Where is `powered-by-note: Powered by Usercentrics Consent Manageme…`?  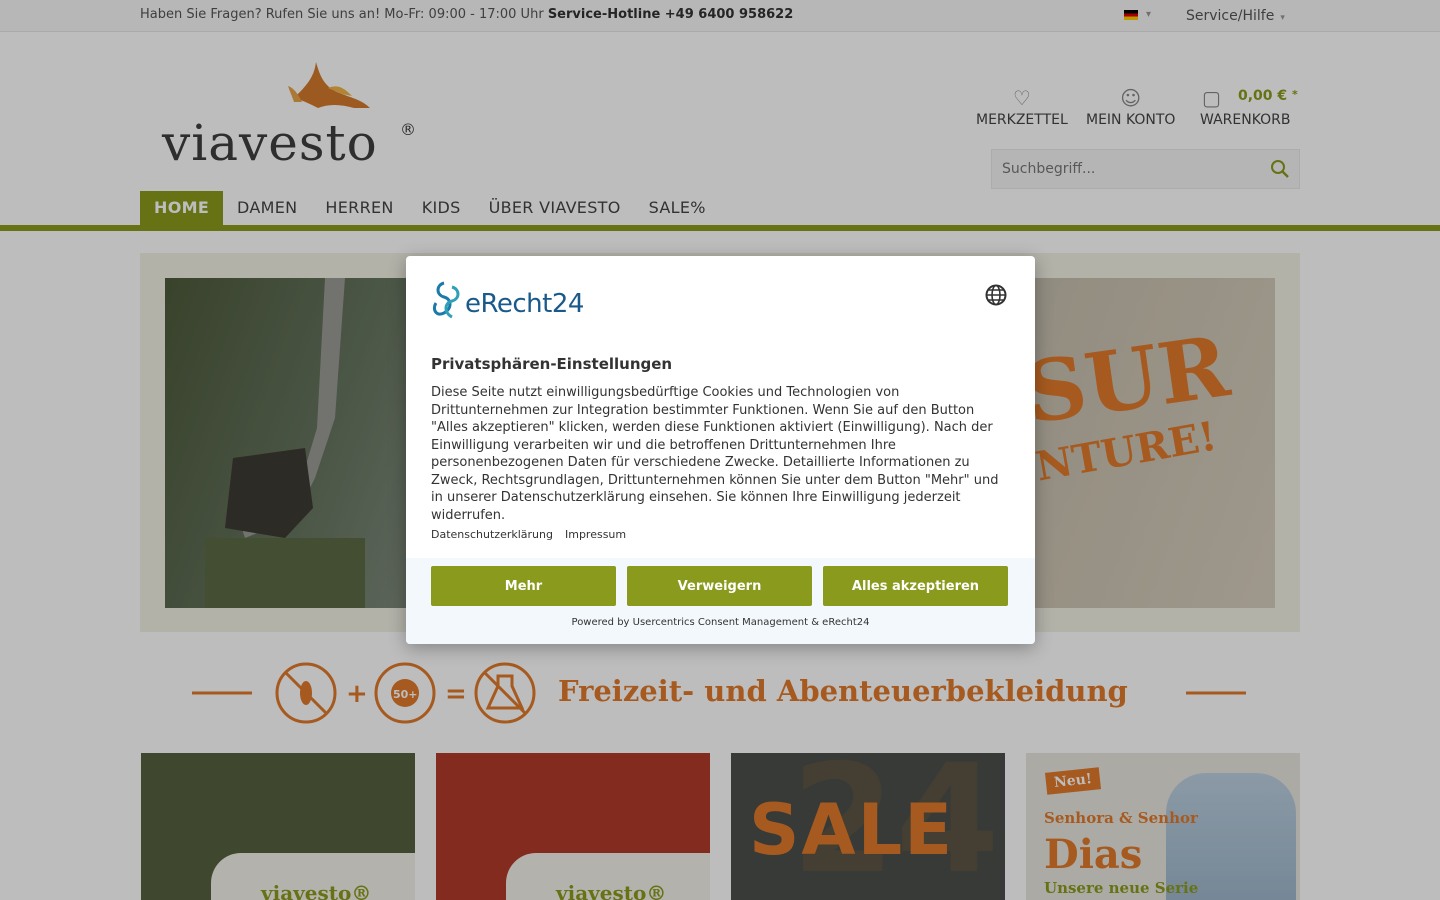
powered-by-note: Powered by Usercentrics Consent Manageme… is located at coordinates (720, 622).